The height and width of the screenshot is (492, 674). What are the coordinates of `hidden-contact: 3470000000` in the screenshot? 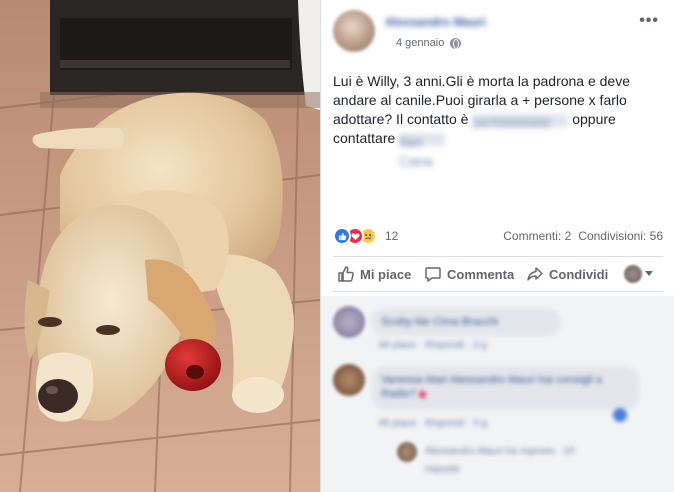 It's located at (520, 122).